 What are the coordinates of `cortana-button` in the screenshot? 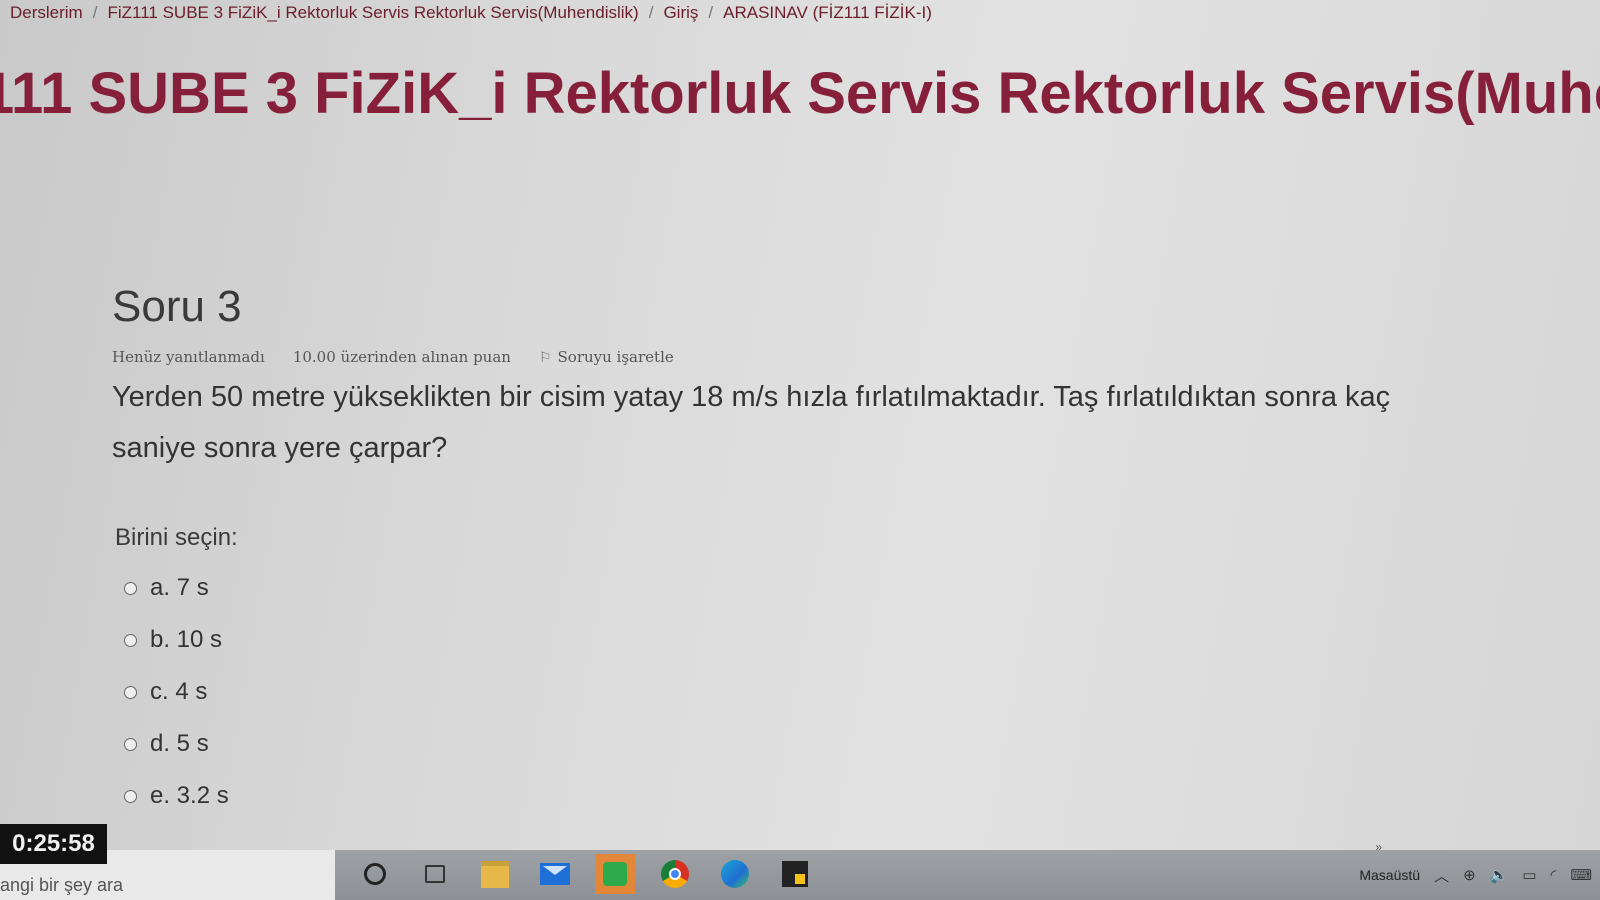 It's located at (375, 874).